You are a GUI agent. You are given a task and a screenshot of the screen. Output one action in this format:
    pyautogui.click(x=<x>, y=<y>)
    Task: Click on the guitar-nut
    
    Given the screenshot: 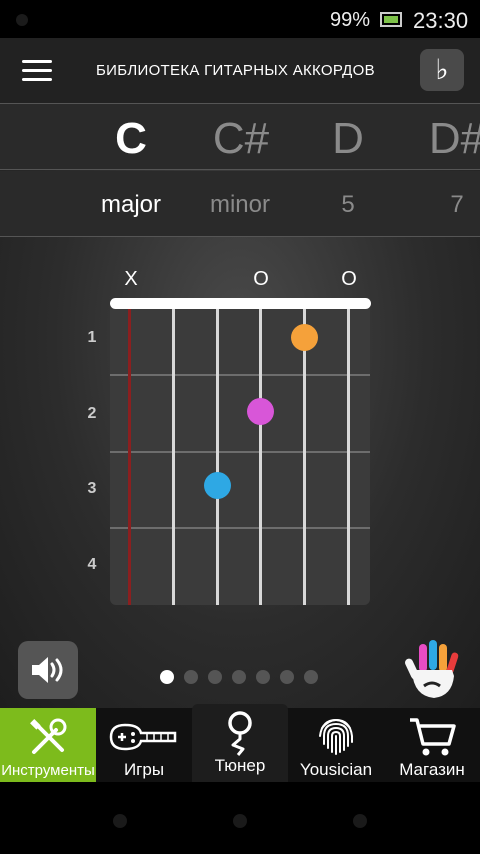 What is the action you would take?
    pyautogui.click(x=240, y=303)
    